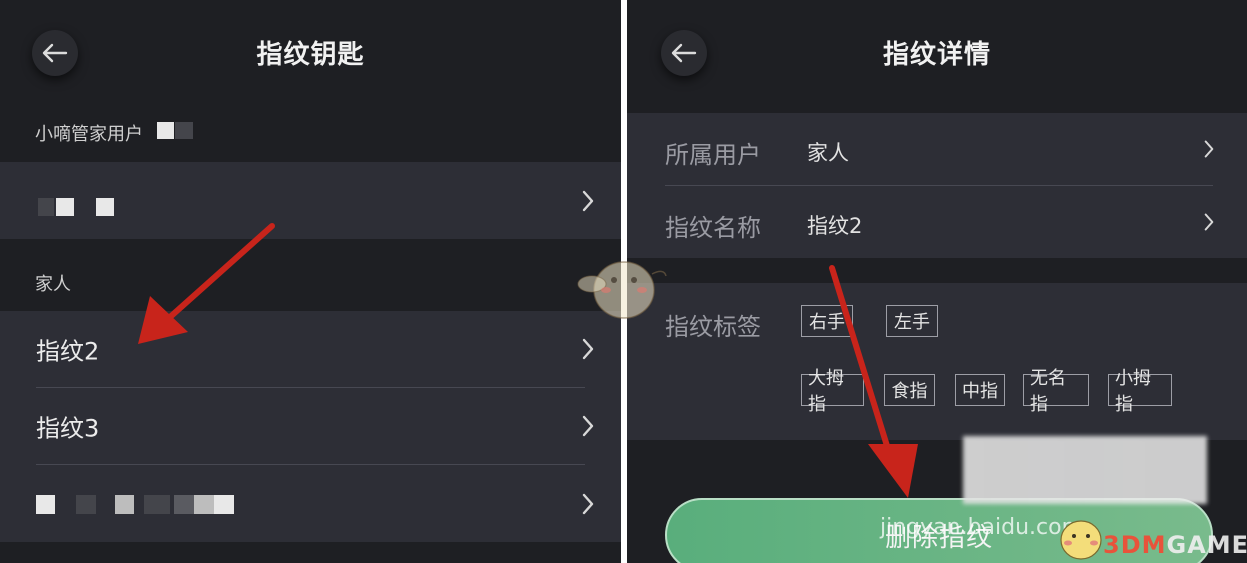 The height and width of the screenshot is (563, 1247). What do you see at coordinates (310, 349) in the screenshot?
I see `fingerprint-row-2: 指纹2` at bounding box center [310, 349].